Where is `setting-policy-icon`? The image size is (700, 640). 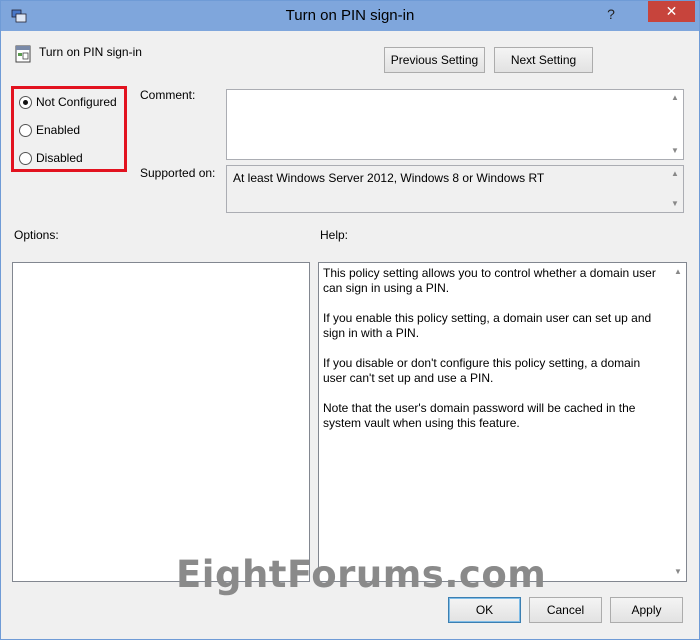 setting-policy-icon is located at coordinates (23, 54).